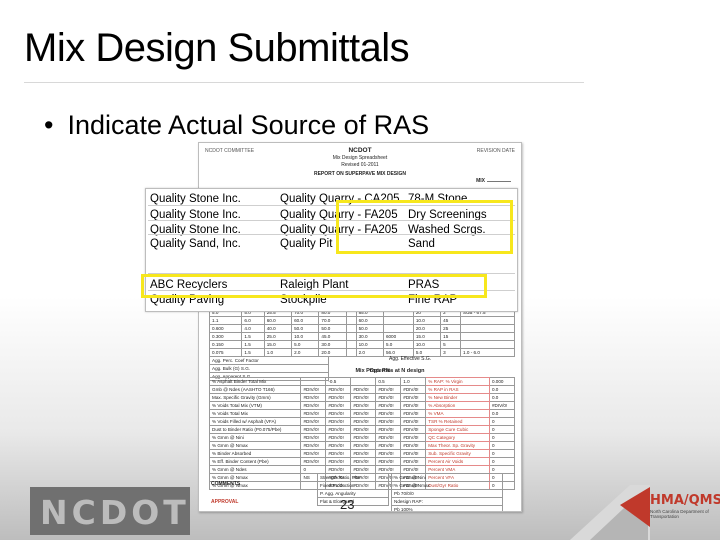  Describe the element at coordinates (332, 336) in the screenshot. I see `gradation-cell: 45.0` at that location.